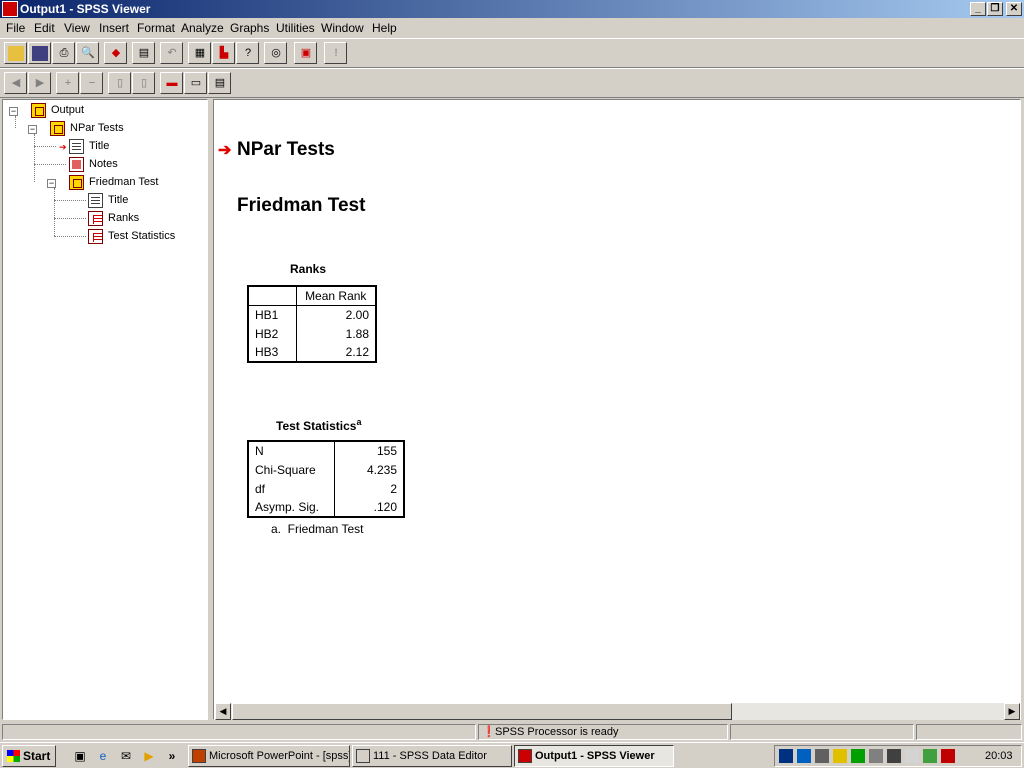 This screenshot has width=1024, height=768. Describe the element at coordinates (239, 732) in the screenshot. I see `status-panel-empty` at that location.